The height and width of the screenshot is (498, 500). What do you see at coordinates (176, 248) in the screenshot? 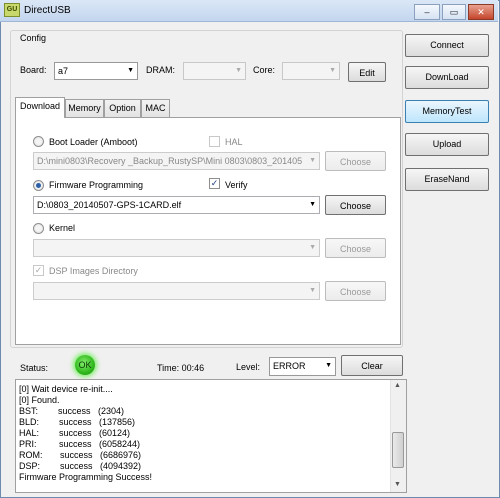
I see `kernel-path-field: ▼` at bounding box center [176, 248].